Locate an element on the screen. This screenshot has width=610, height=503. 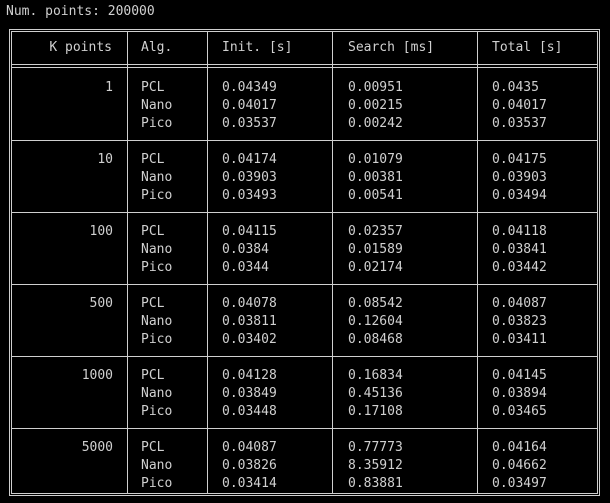
total-time-cell: 0.04017 is located at coordinates (519, 105).